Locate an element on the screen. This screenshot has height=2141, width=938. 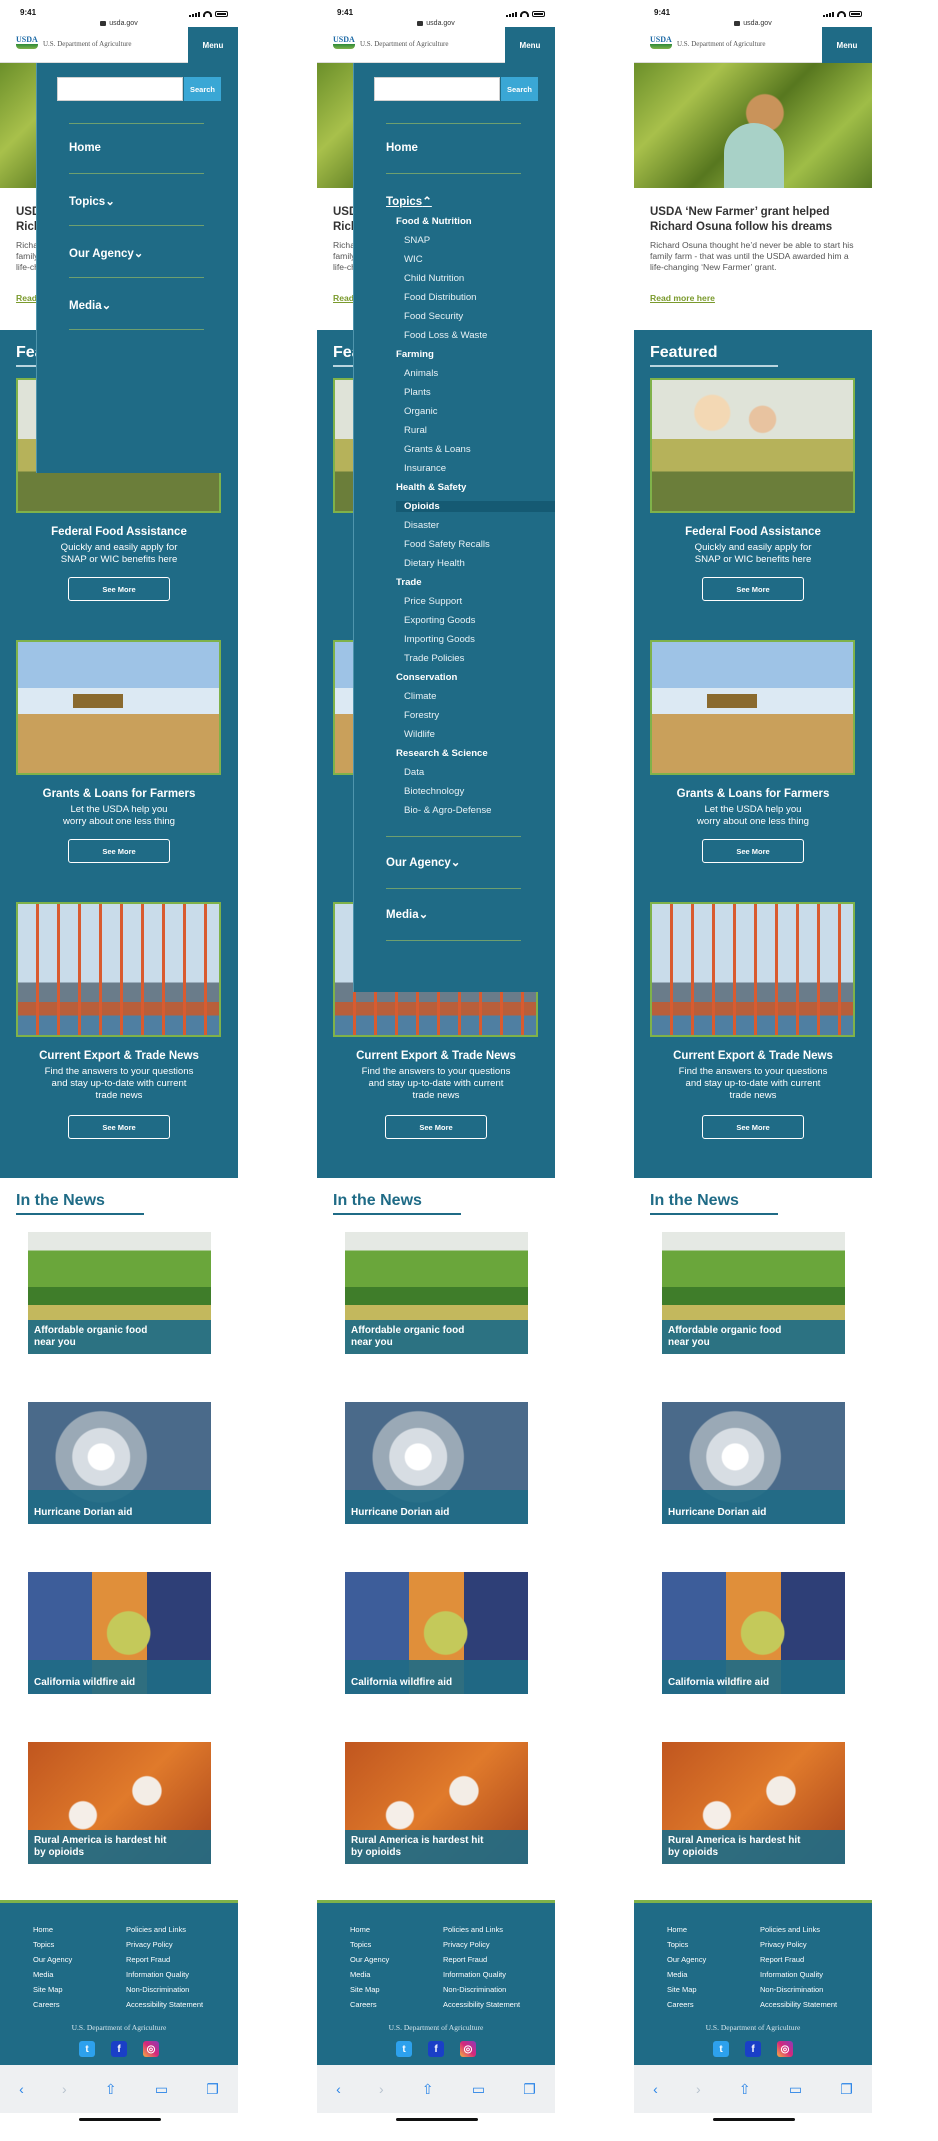
trade-port-image is located at coordinates (118, 969).